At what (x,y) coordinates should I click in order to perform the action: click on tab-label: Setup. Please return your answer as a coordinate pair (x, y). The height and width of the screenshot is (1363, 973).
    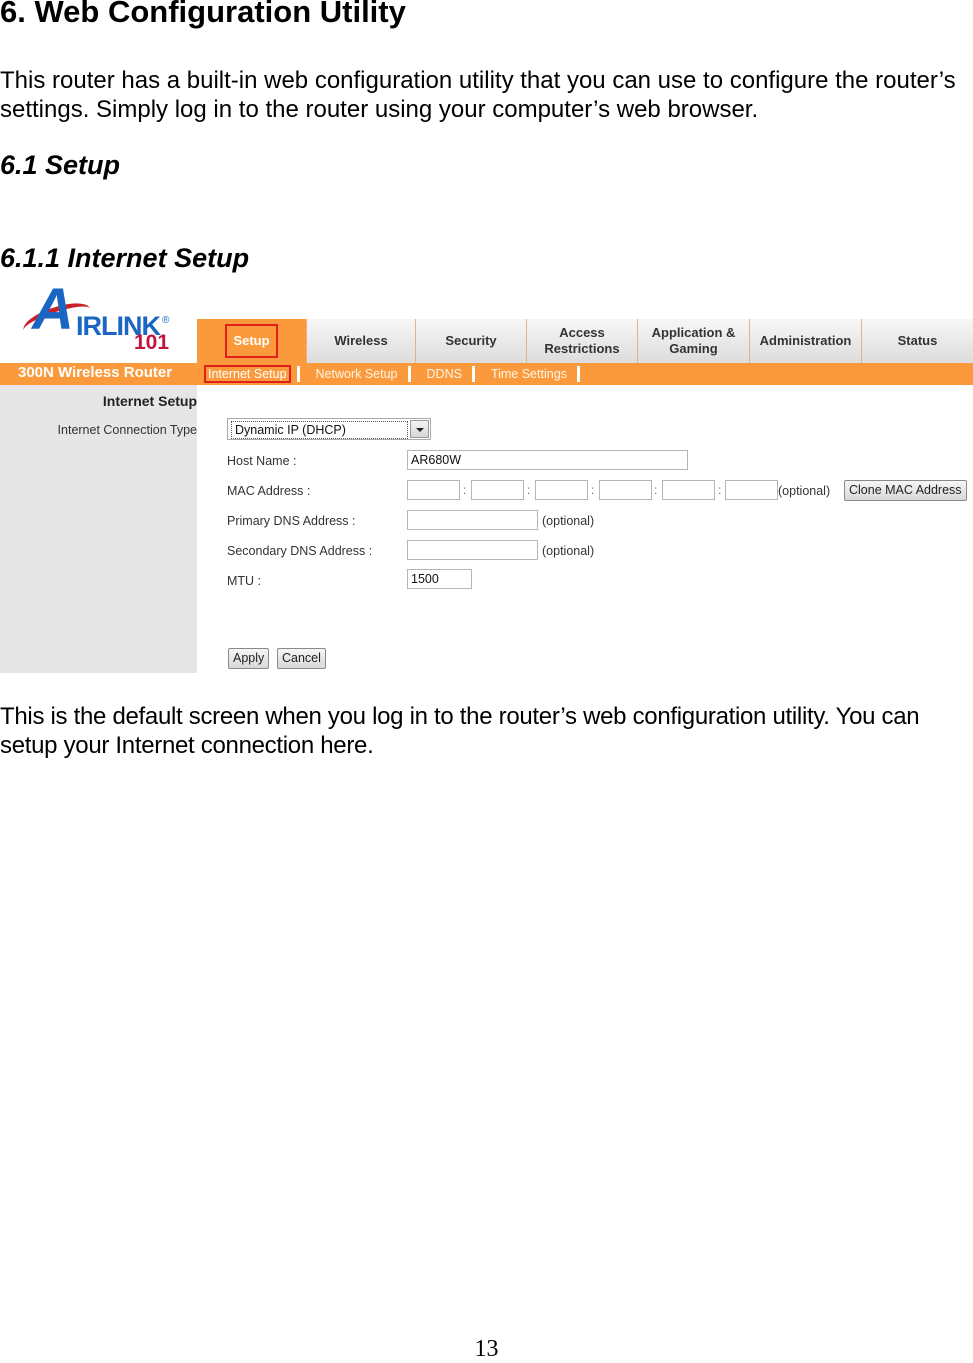
    Looking at the image, I should click on (251, 341).